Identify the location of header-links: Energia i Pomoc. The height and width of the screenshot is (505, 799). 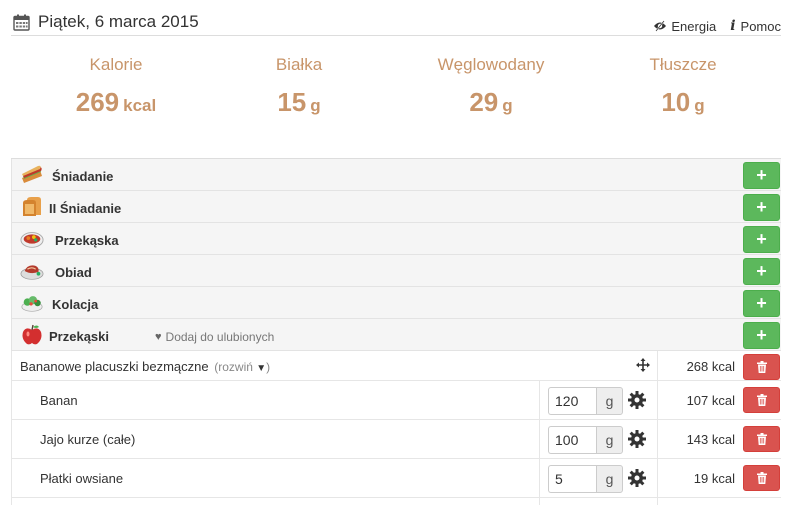
(717, 26).